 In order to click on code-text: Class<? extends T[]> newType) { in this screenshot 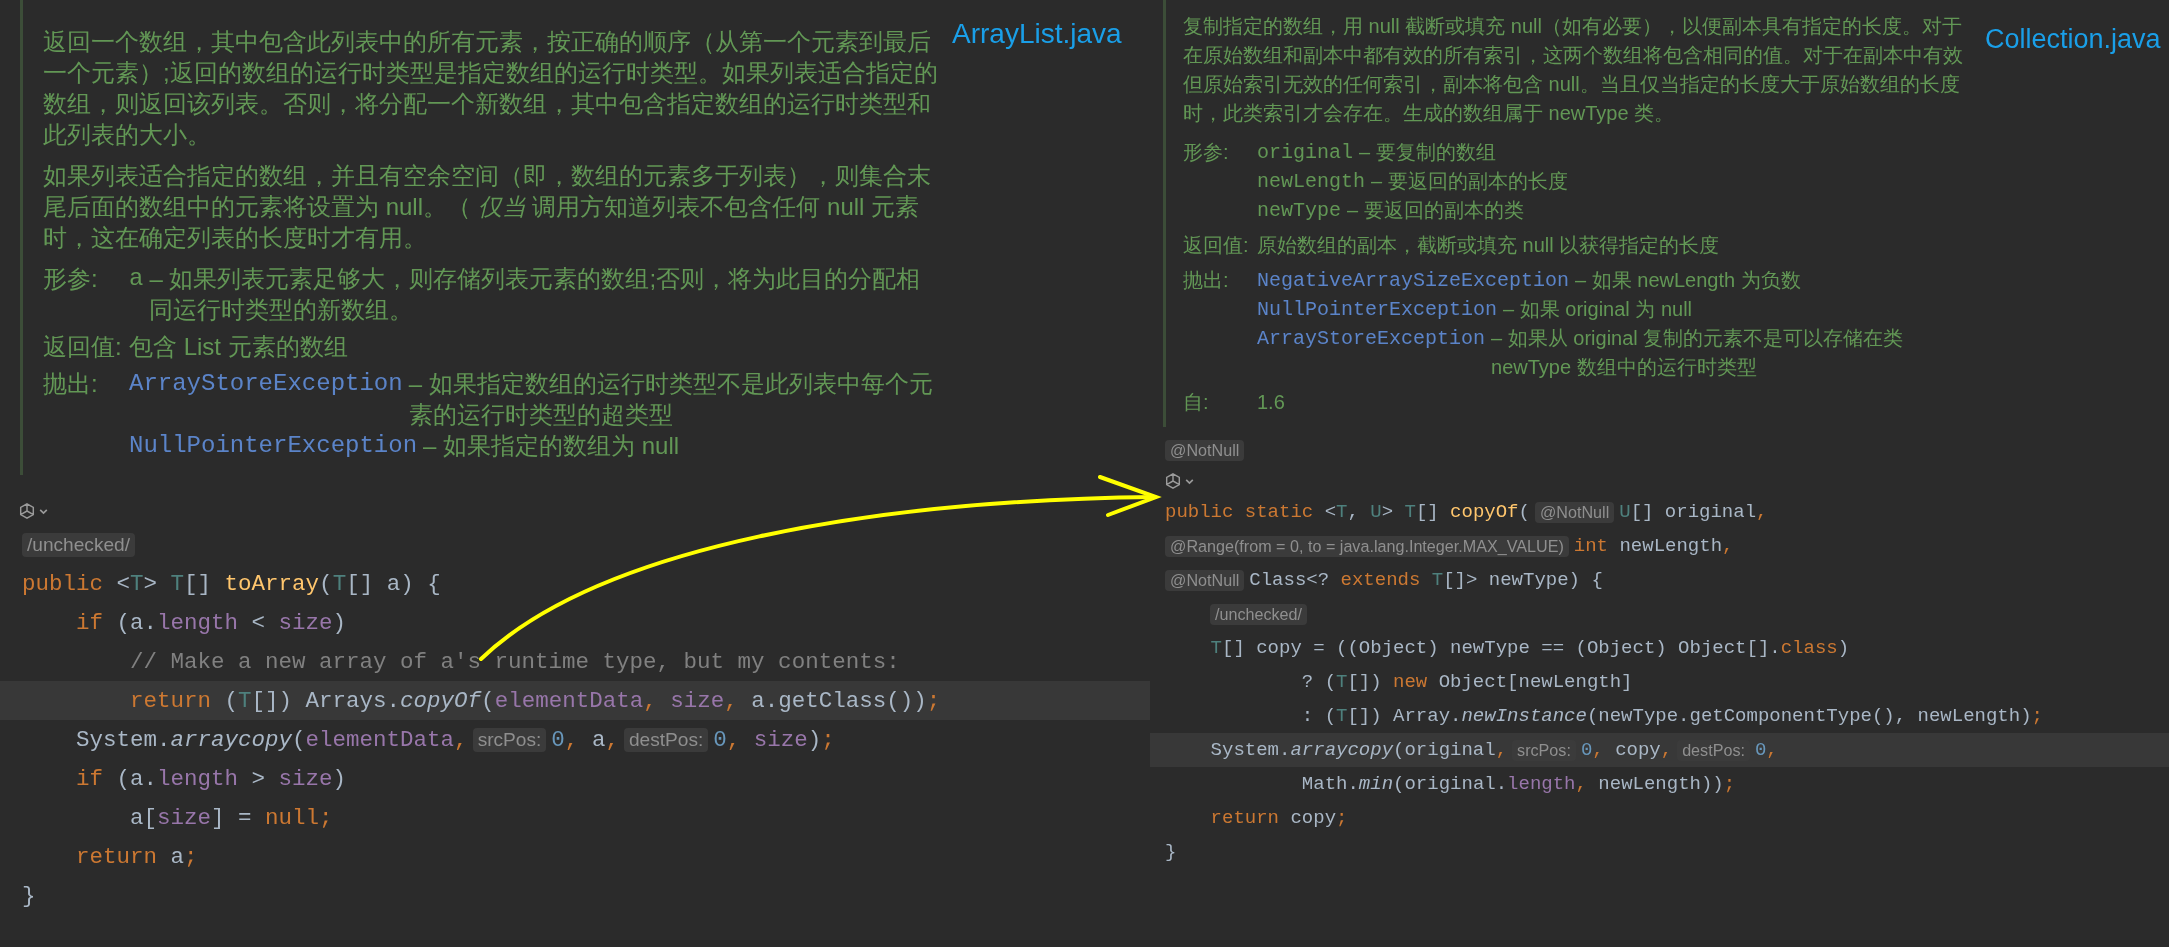, I will do `click(1426, 580)`.